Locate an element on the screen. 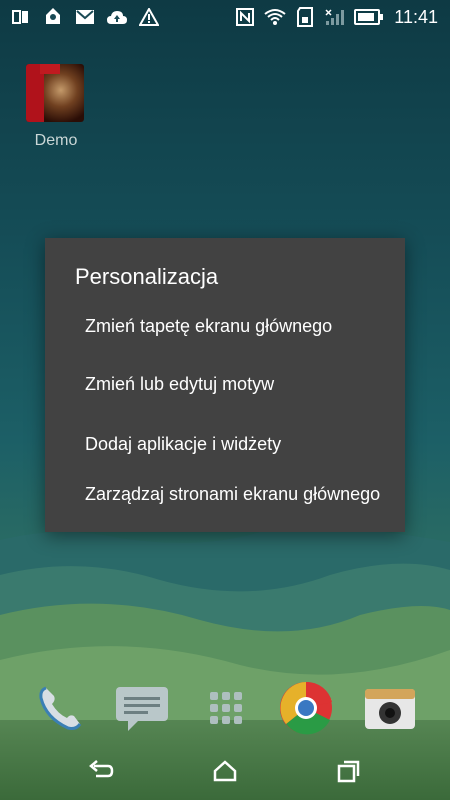 The width and height of the screenshot is (450, 800). back-icon is located at coordinates (101, 771).